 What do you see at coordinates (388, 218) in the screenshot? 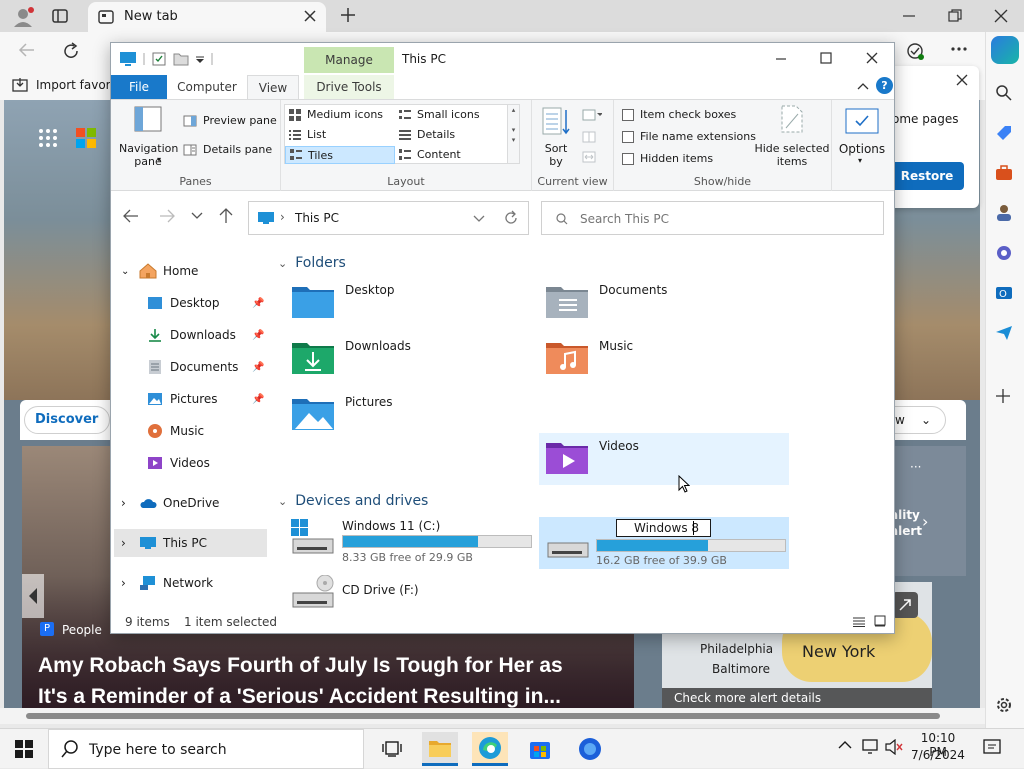
I see `address-bar: › This PC` at bounding box center [388, 218].